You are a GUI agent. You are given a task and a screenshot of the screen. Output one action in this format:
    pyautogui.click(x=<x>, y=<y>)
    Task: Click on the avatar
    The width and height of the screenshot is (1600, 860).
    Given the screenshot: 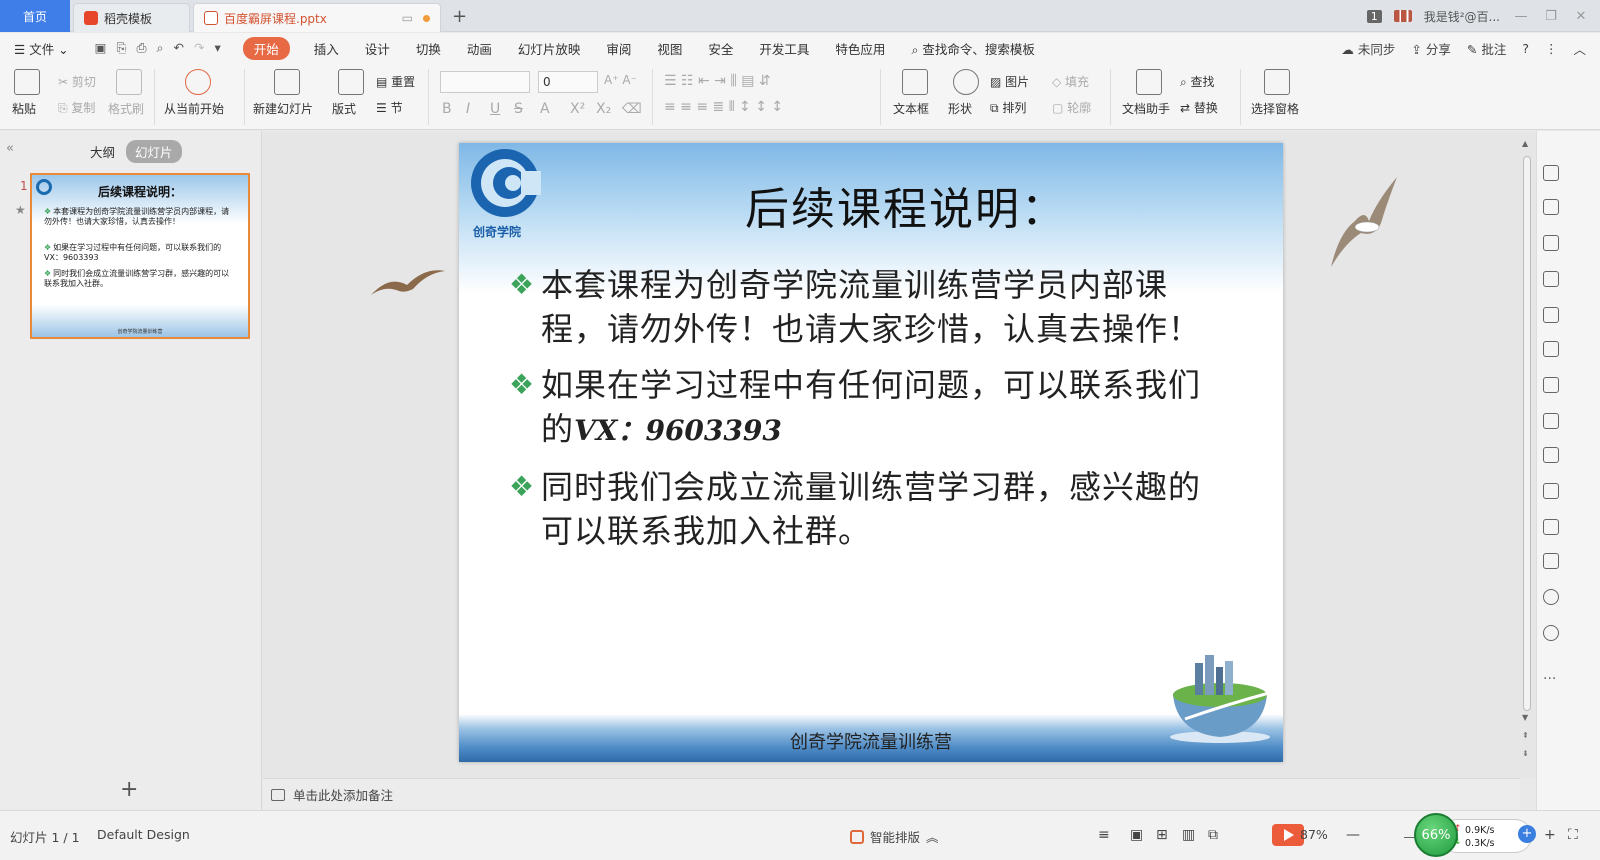 What is the action you would take?
    pyautogui.click(x=1402, y=16)
    